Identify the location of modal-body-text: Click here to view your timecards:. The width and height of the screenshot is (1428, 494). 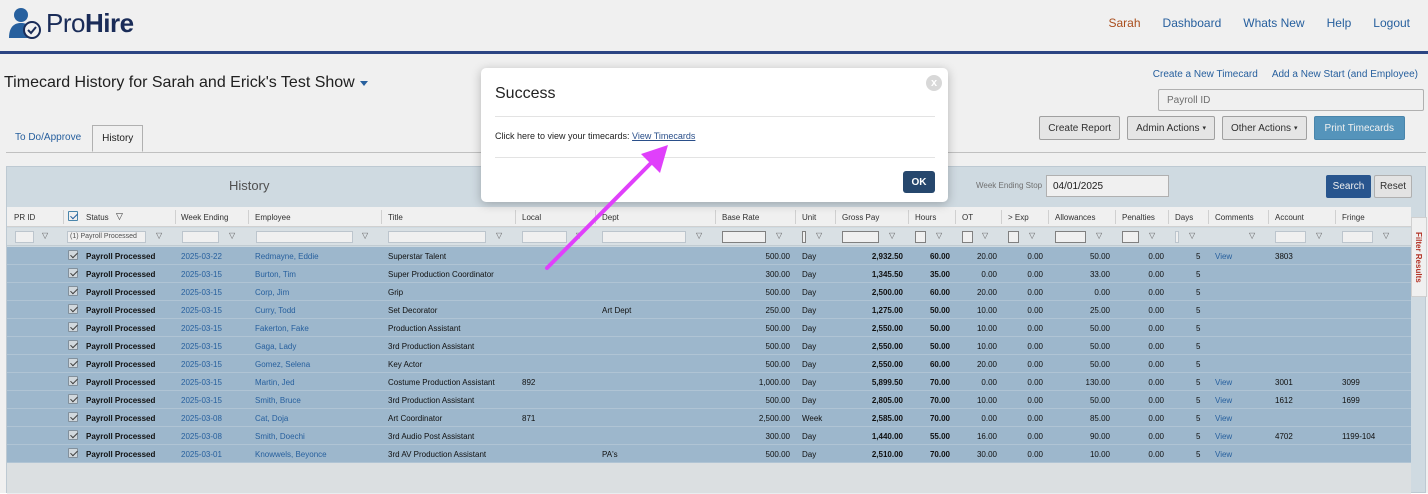
(564, 136).